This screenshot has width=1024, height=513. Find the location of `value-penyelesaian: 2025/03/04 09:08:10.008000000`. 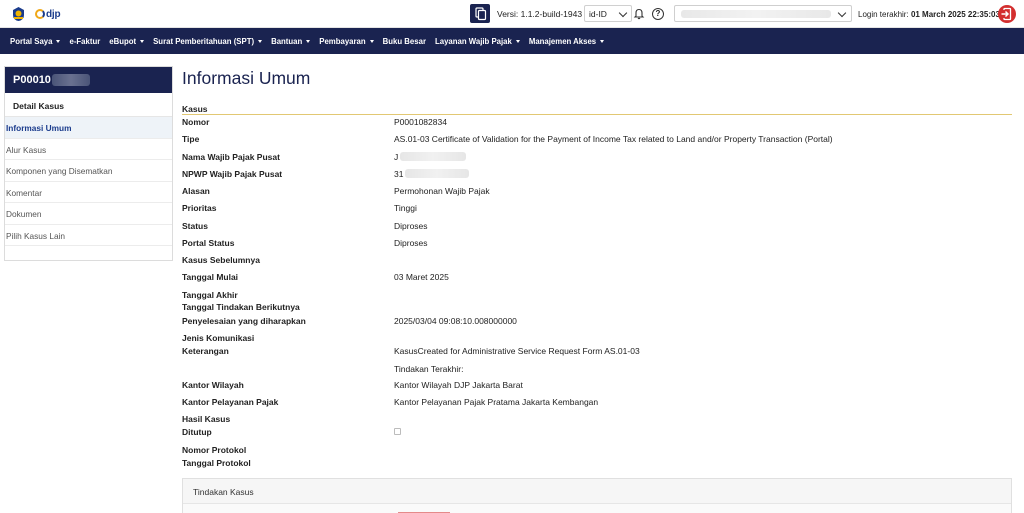

value-penyelesaian: 2025/03/04 09:08:10.008000000 is located at coordinates (455, 321).